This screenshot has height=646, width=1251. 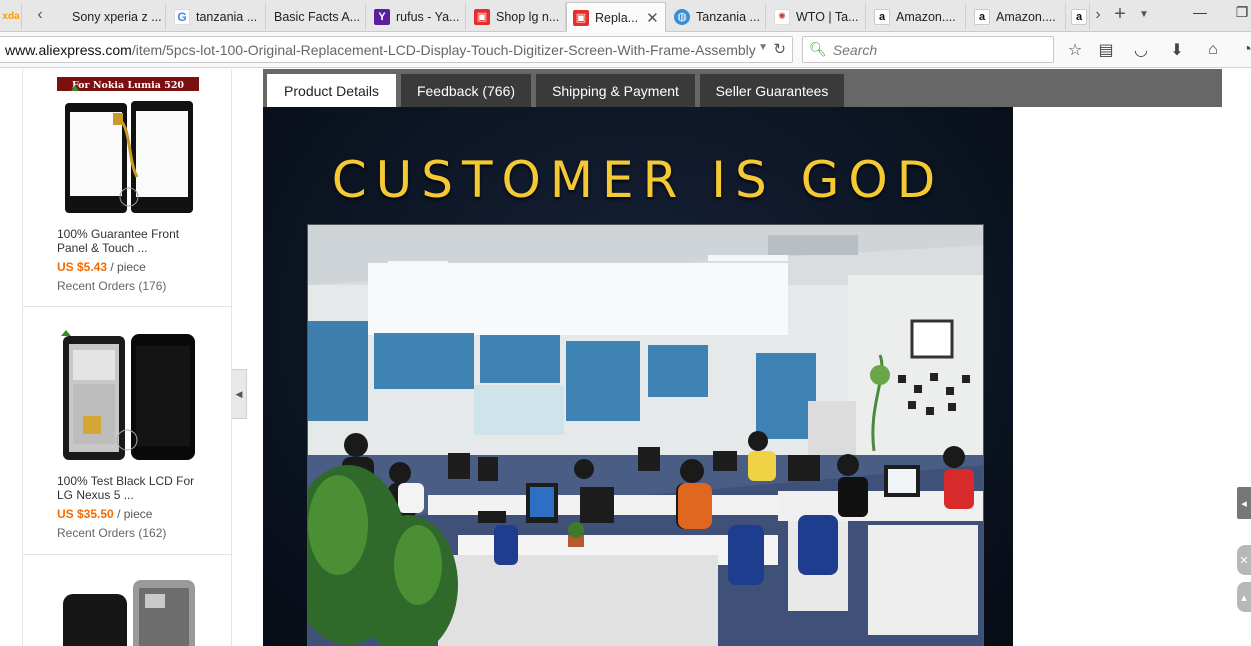 What do you see at coordinates (1144, 14) in the screenshot?
I see `list-all-tabs-icon: ▼` at bounding box center [1144, 14].